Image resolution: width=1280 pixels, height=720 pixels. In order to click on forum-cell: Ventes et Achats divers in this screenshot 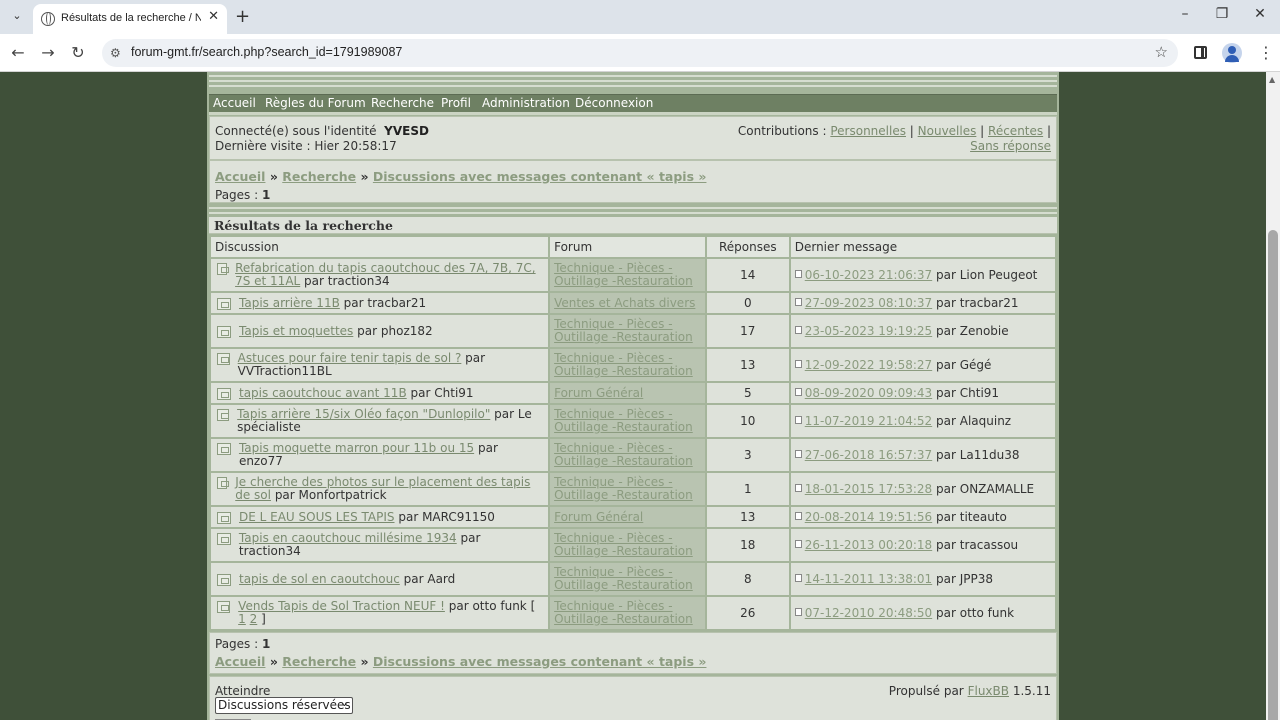, I will do `click(627, 303)`.